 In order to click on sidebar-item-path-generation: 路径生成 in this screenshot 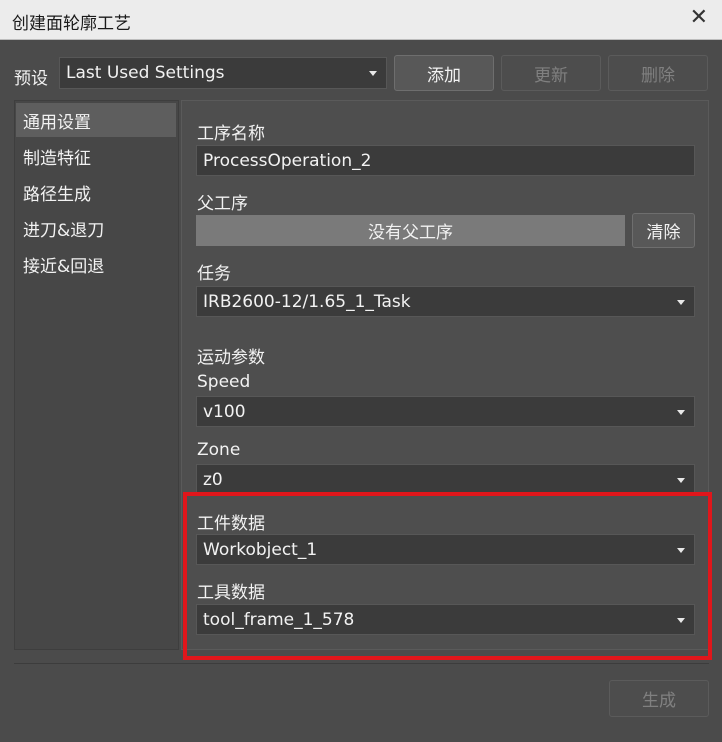, I will do `click(96, 192)`.